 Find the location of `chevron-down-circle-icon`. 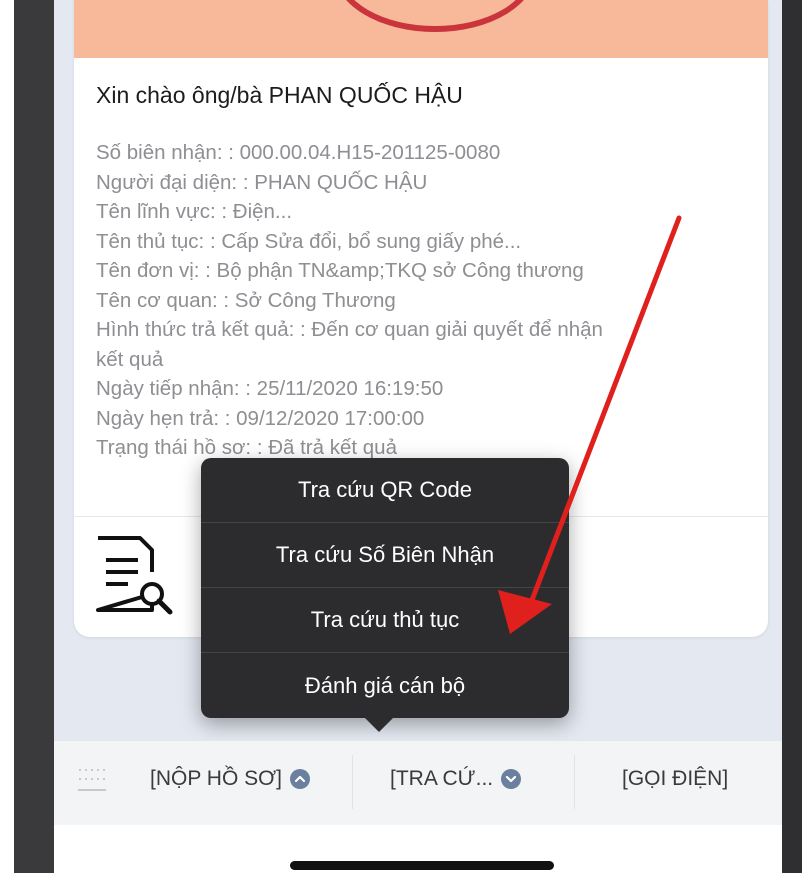

chevron-down-circle-icon is located at coordinates (511, 779).